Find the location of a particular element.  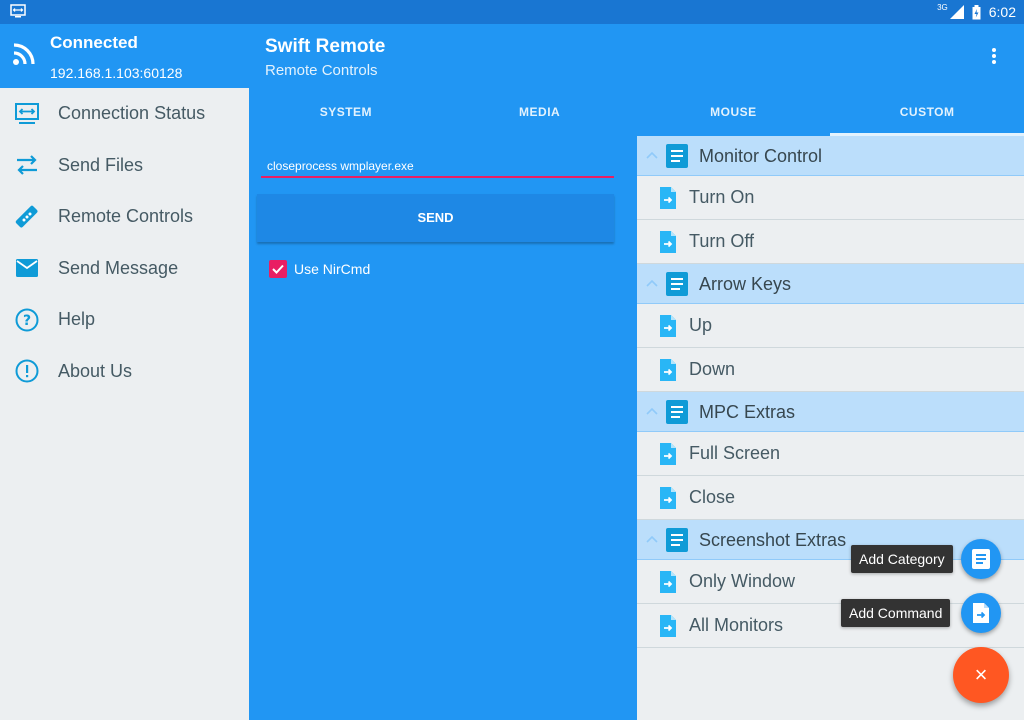

nav-label: About Us is located at coordinates (95, 370).